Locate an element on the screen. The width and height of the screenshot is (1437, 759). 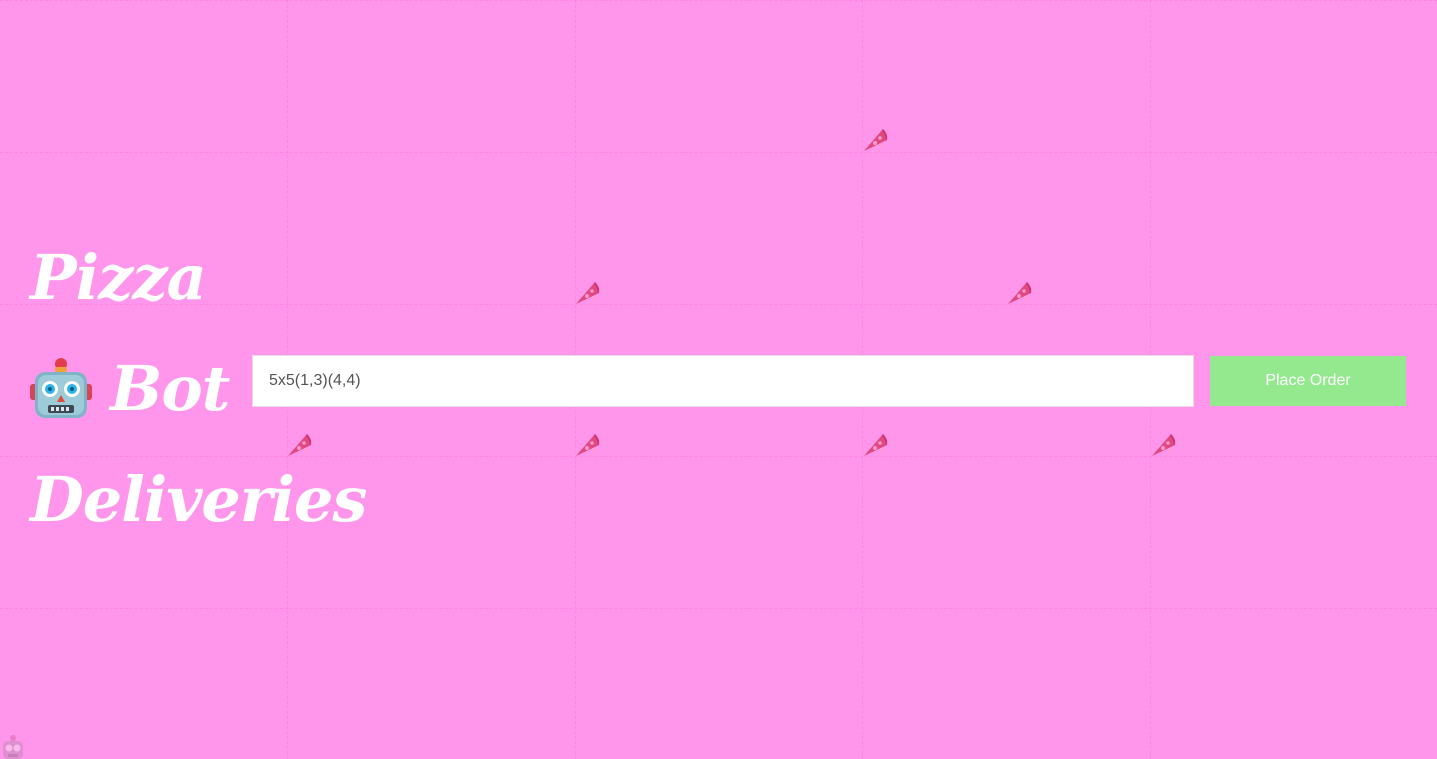
title-word-deliveries: Deliveries is located at coordinates (198, 499).